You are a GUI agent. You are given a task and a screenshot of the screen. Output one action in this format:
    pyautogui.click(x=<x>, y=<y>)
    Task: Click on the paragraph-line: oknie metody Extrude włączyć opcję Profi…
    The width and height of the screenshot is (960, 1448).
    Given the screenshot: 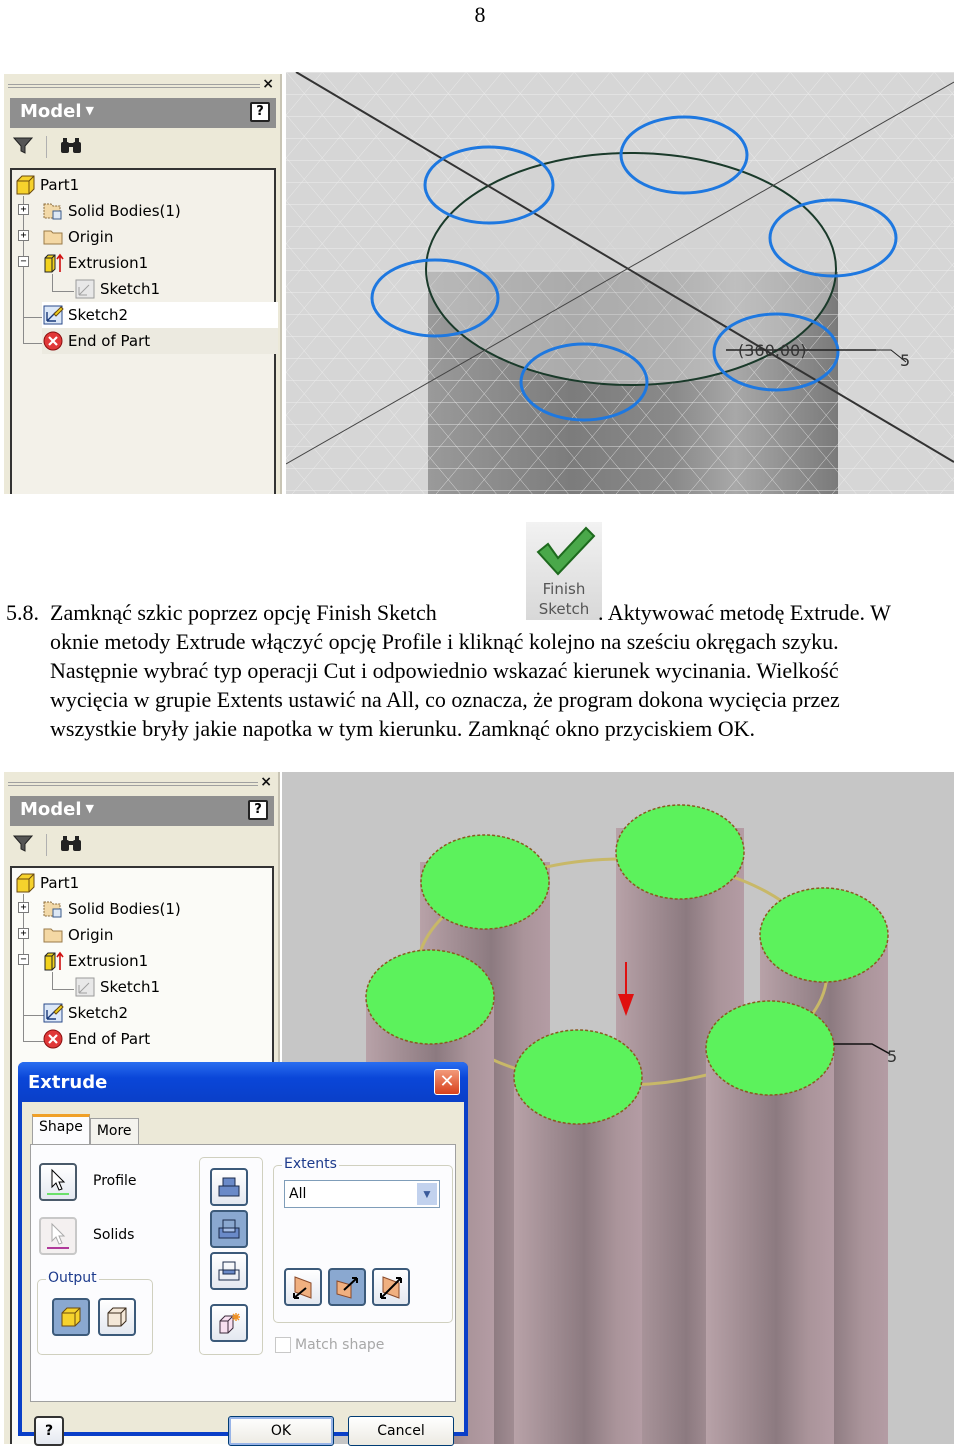 What is the action you would take?
    pyautogui.click(x=444, y=641)
    